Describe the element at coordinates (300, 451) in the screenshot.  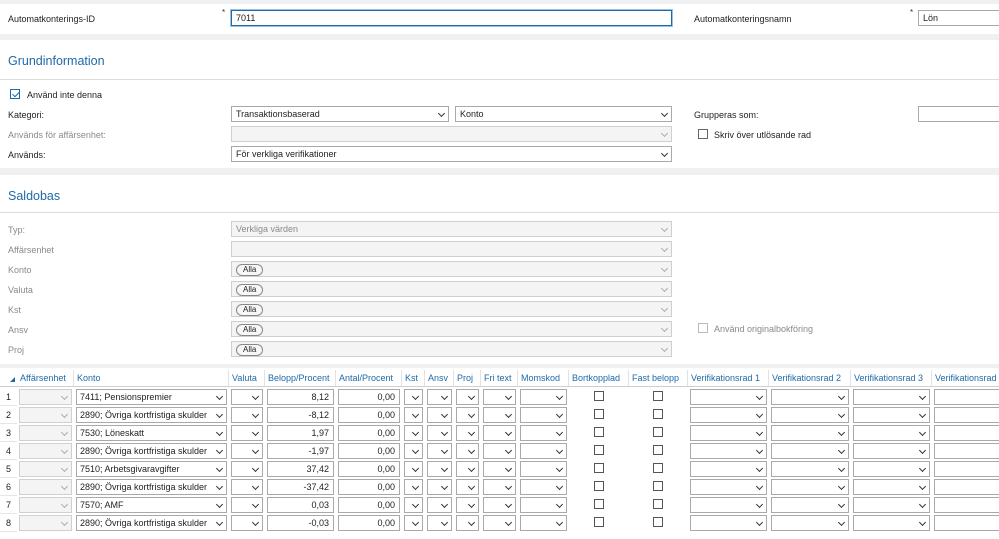
I see `belopp-cell: -1,97` at that location.